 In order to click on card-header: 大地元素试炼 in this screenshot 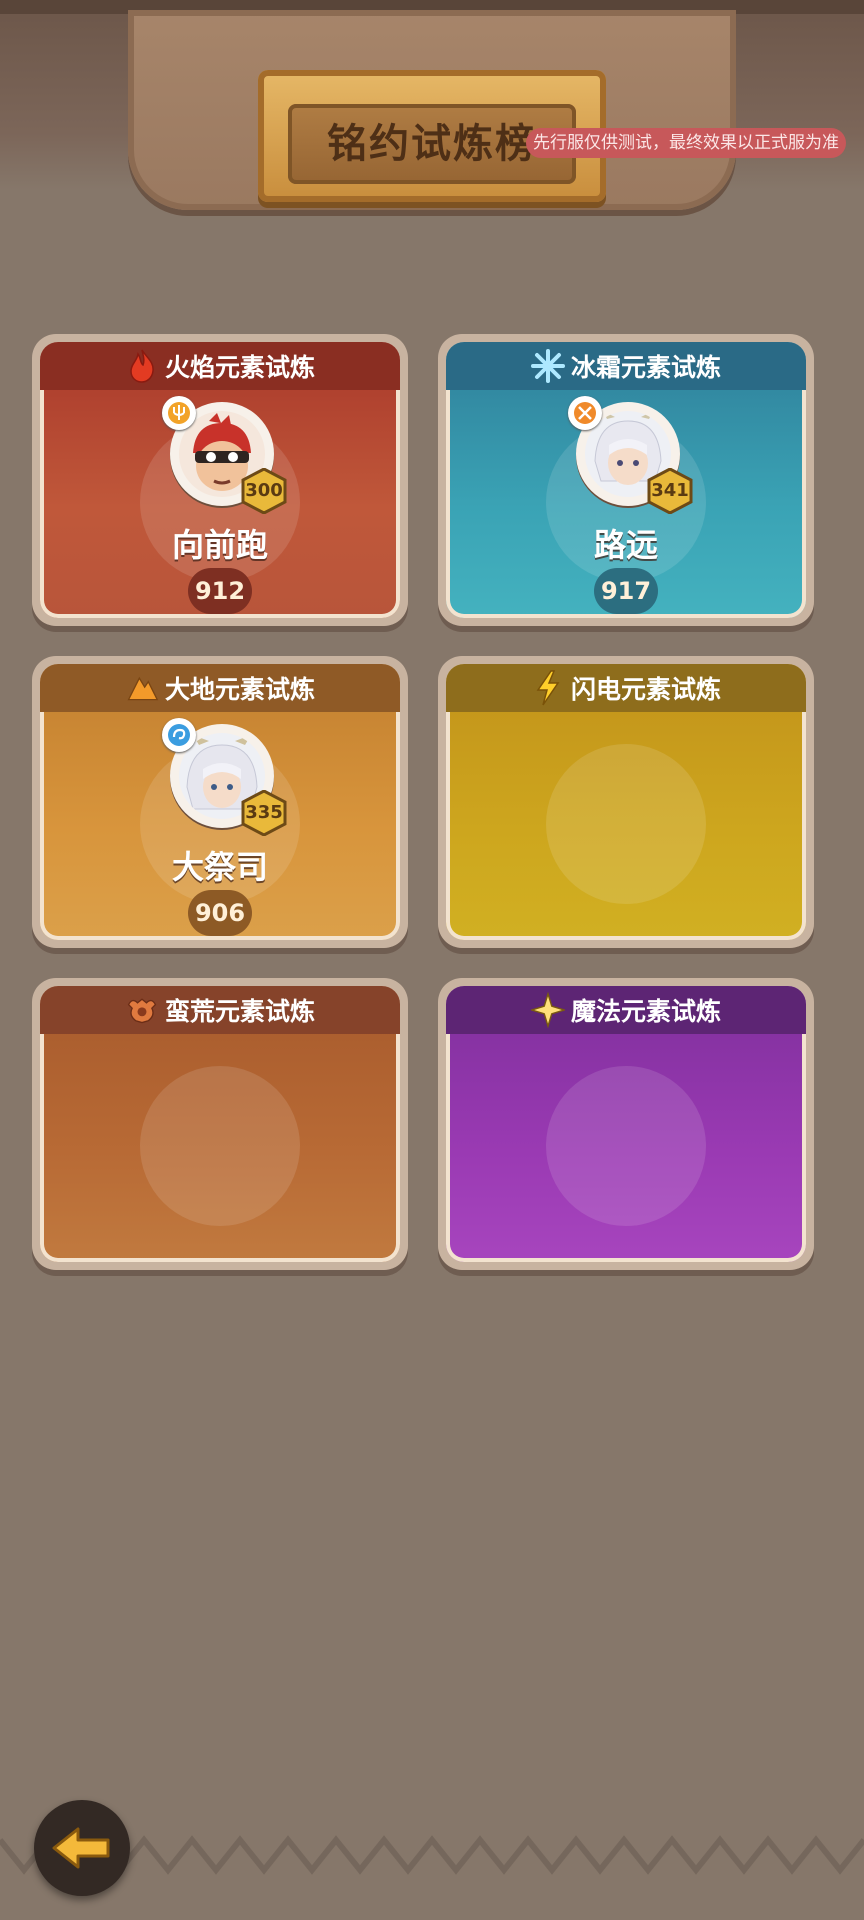, I will do `click(220, 688)`.